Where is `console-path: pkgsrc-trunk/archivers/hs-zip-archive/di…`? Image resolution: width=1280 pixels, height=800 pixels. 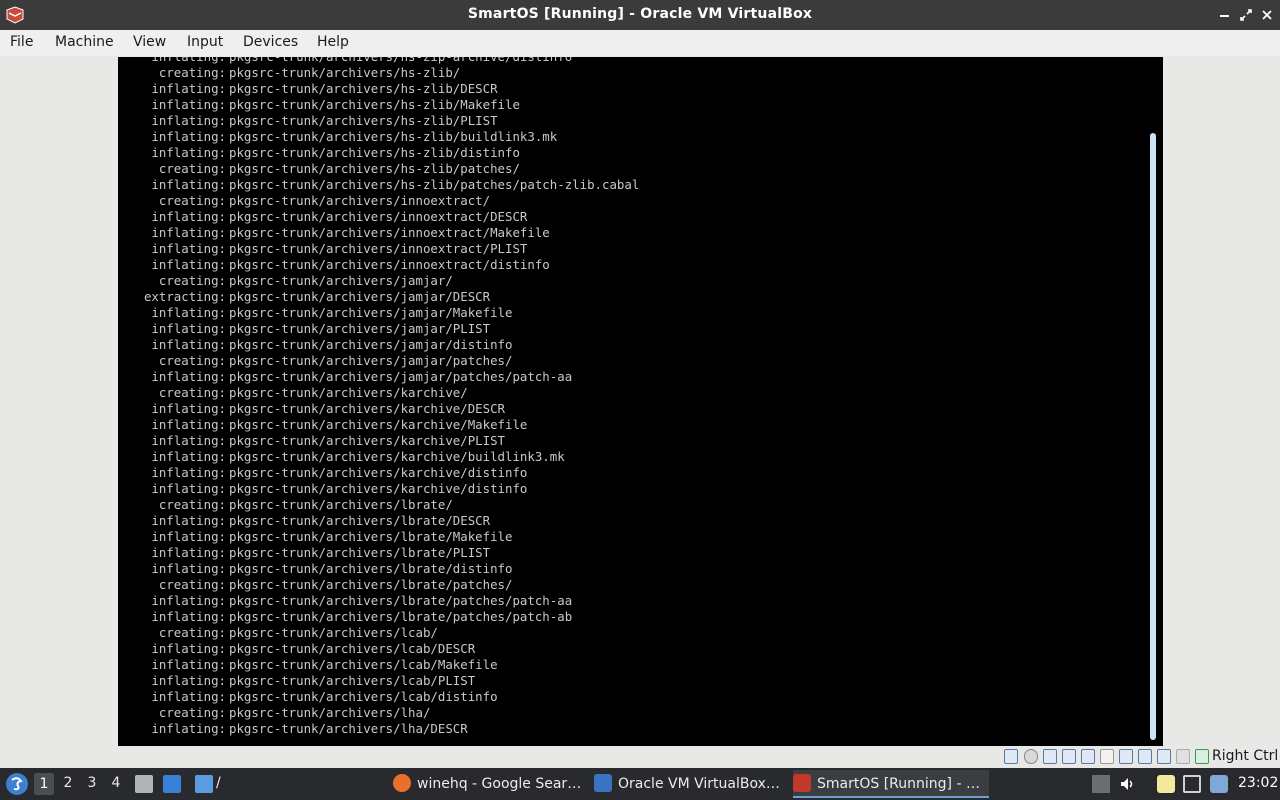 console-path: pkgsrc-trunk/archivers/hs-zip-archive/di… is located at coordinates (399, 60).